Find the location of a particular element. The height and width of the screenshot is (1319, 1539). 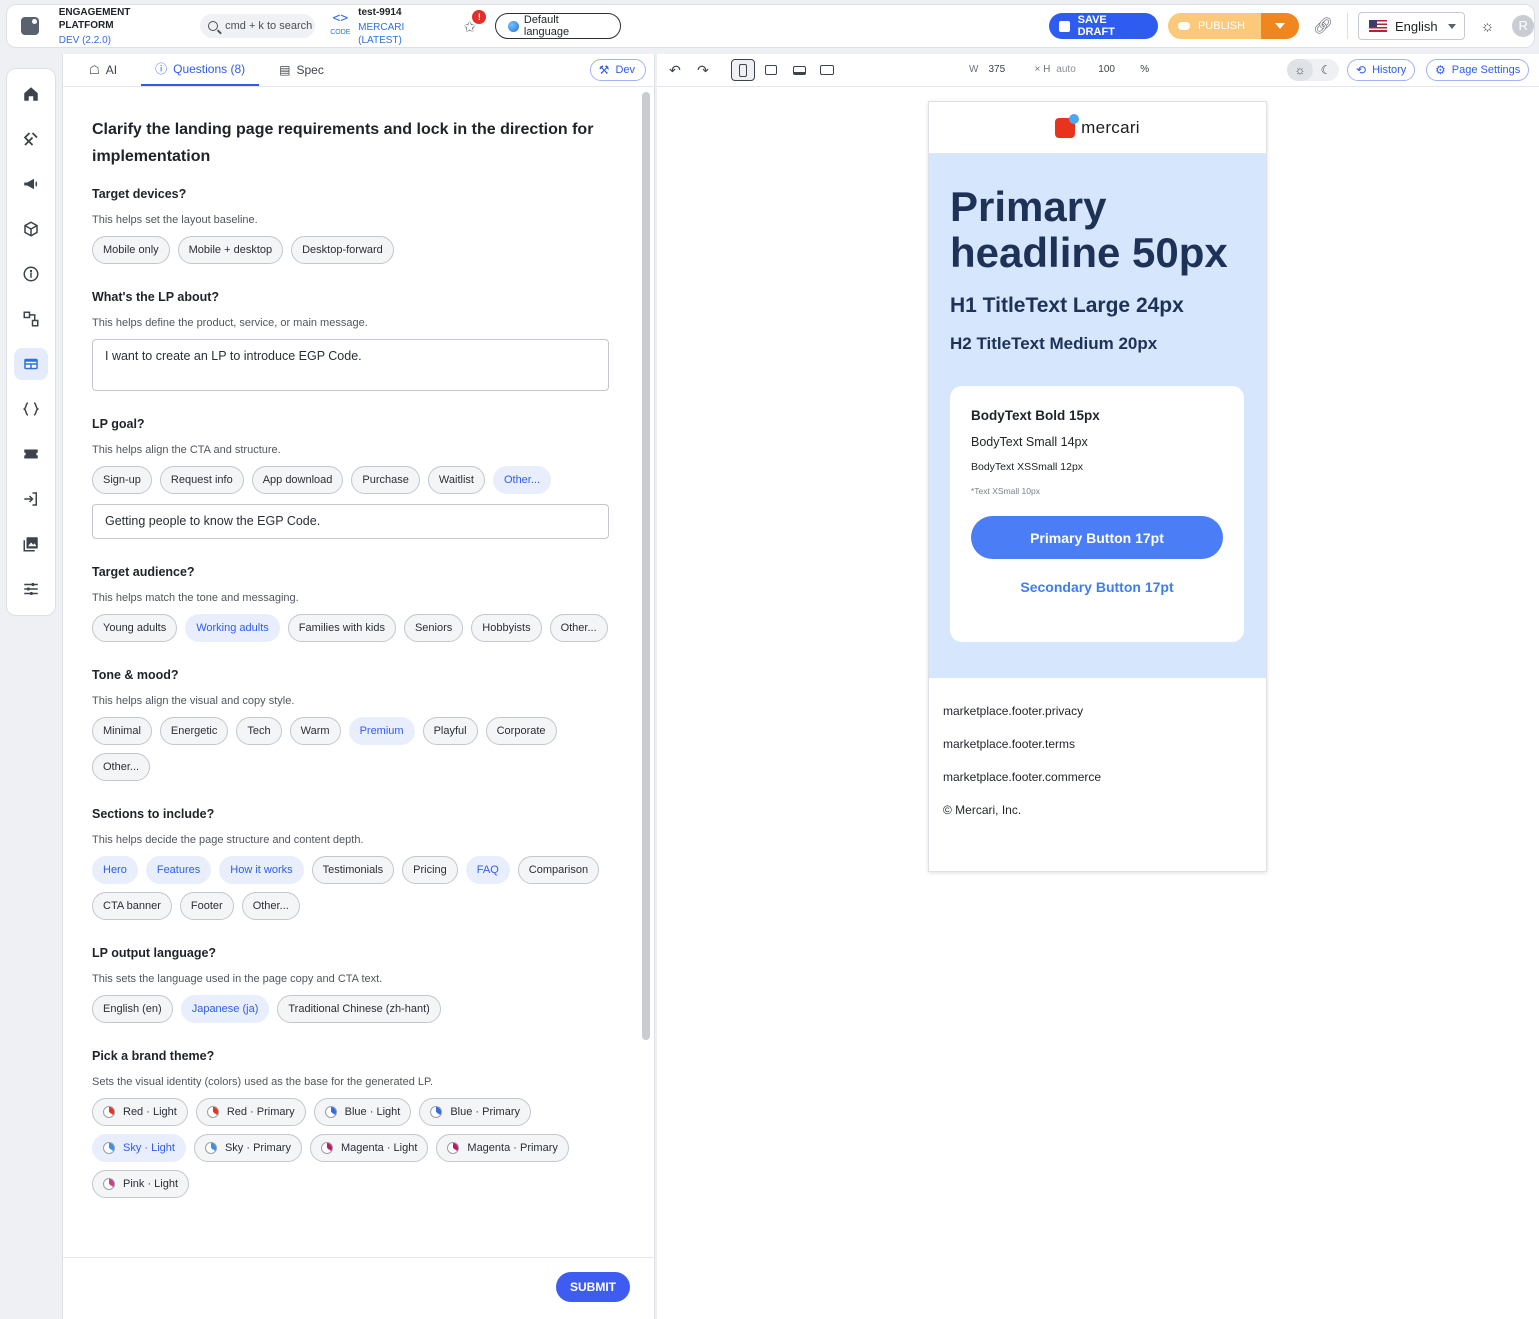

sidebar-item-login is located at coordinates (31, 499).